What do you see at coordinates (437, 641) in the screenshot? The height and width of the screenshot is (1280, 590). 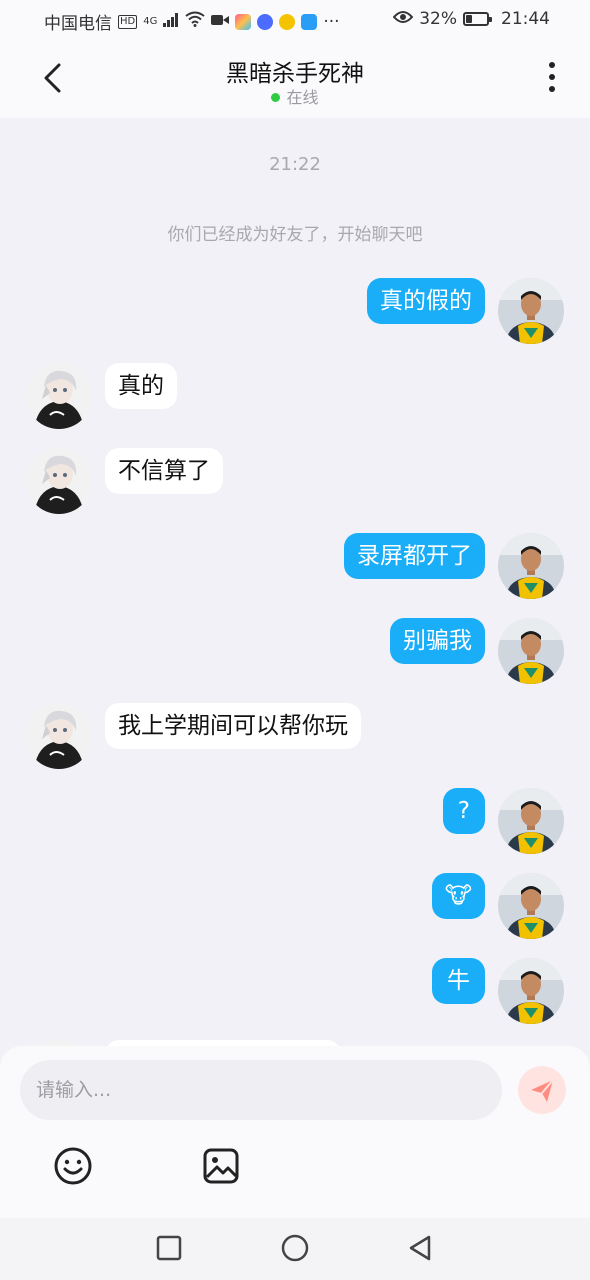 I see `sent-message-bubble: 别骗我` at bounding box center [437, 641].